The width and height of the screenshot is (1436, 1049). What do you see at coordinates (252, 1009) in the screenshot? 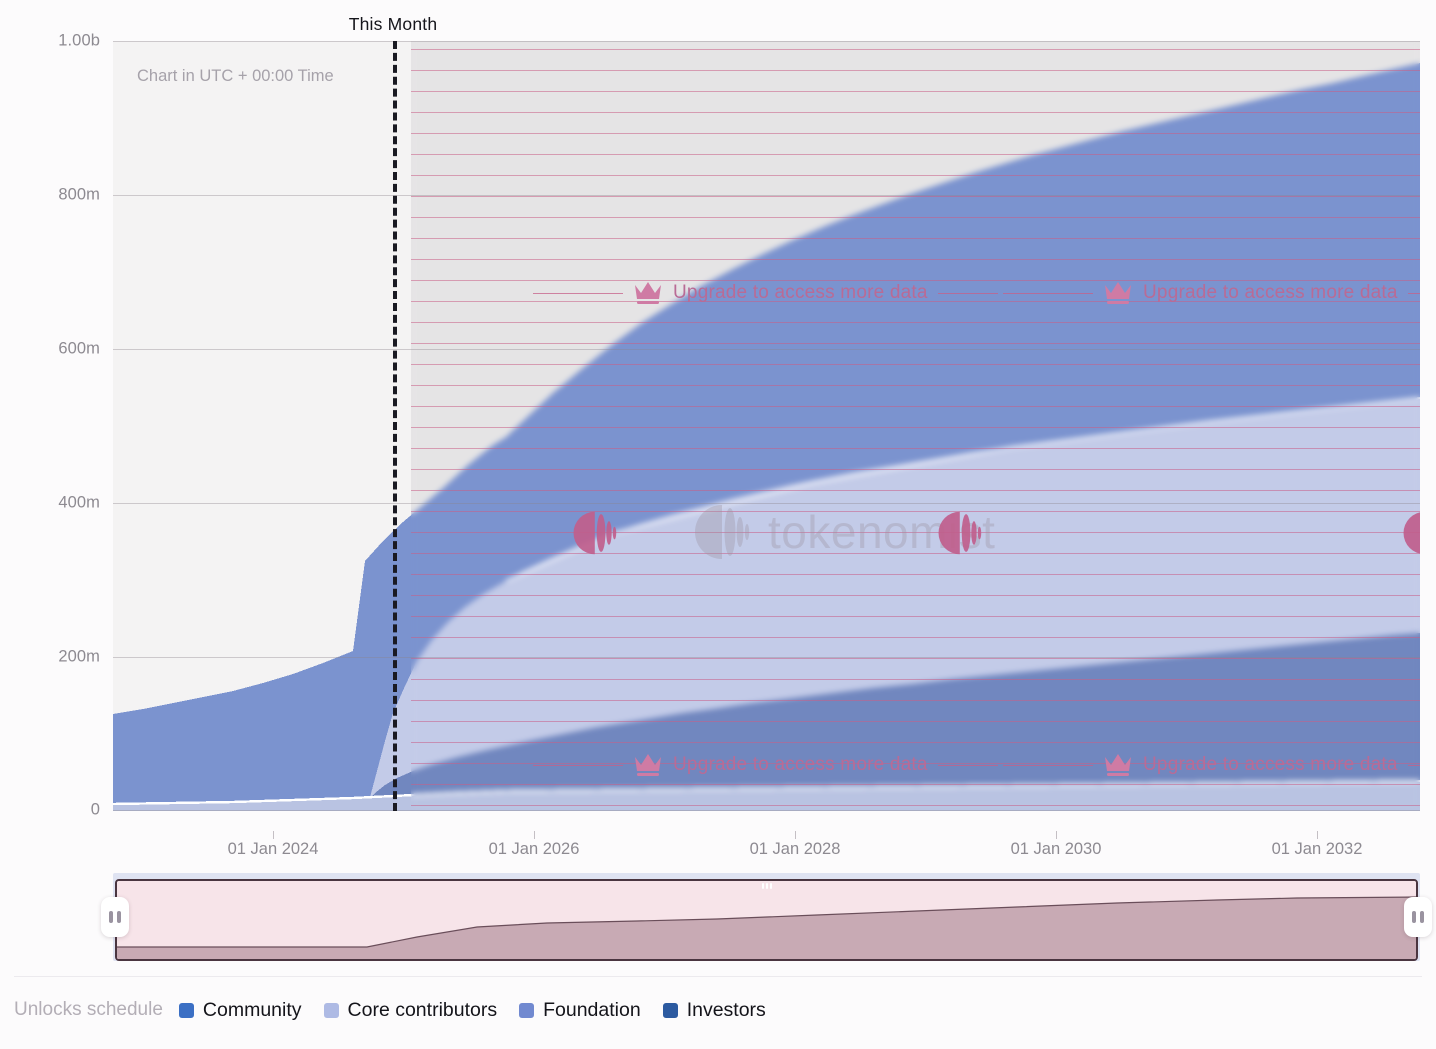
I see `legend-label-community: Community` at bounding box center [252, 1009].